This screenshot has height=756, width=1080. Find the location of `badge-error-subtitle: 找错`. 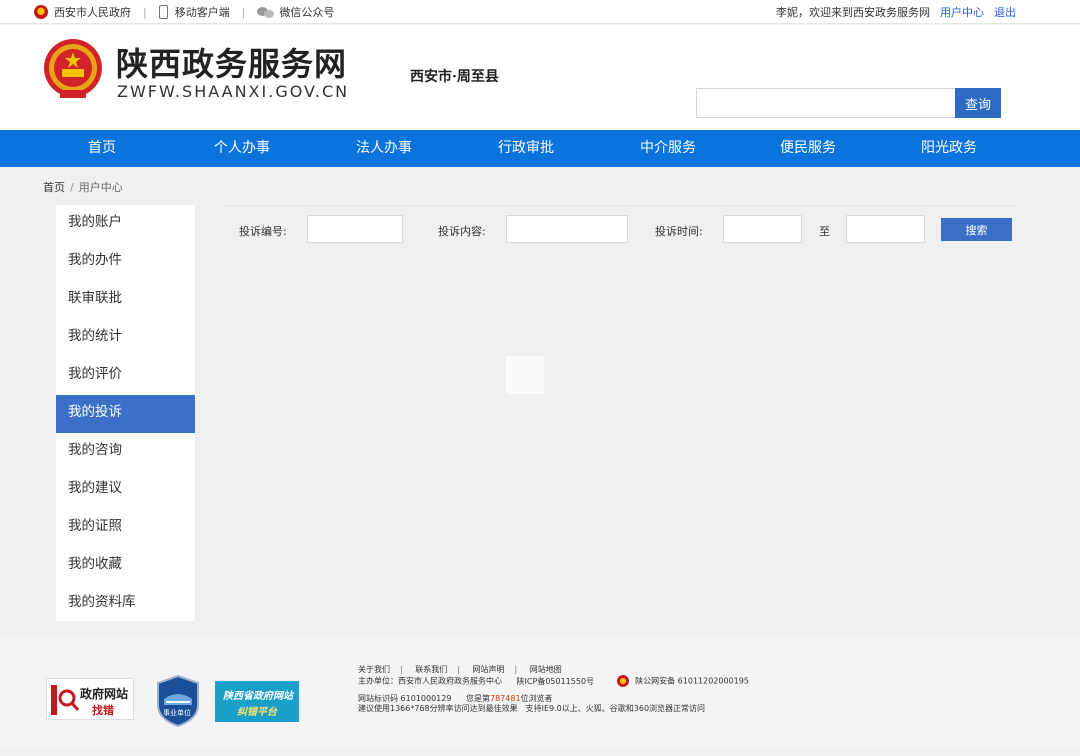

badge-error-subtitle: 找错 is located at coordinates (103, 710).